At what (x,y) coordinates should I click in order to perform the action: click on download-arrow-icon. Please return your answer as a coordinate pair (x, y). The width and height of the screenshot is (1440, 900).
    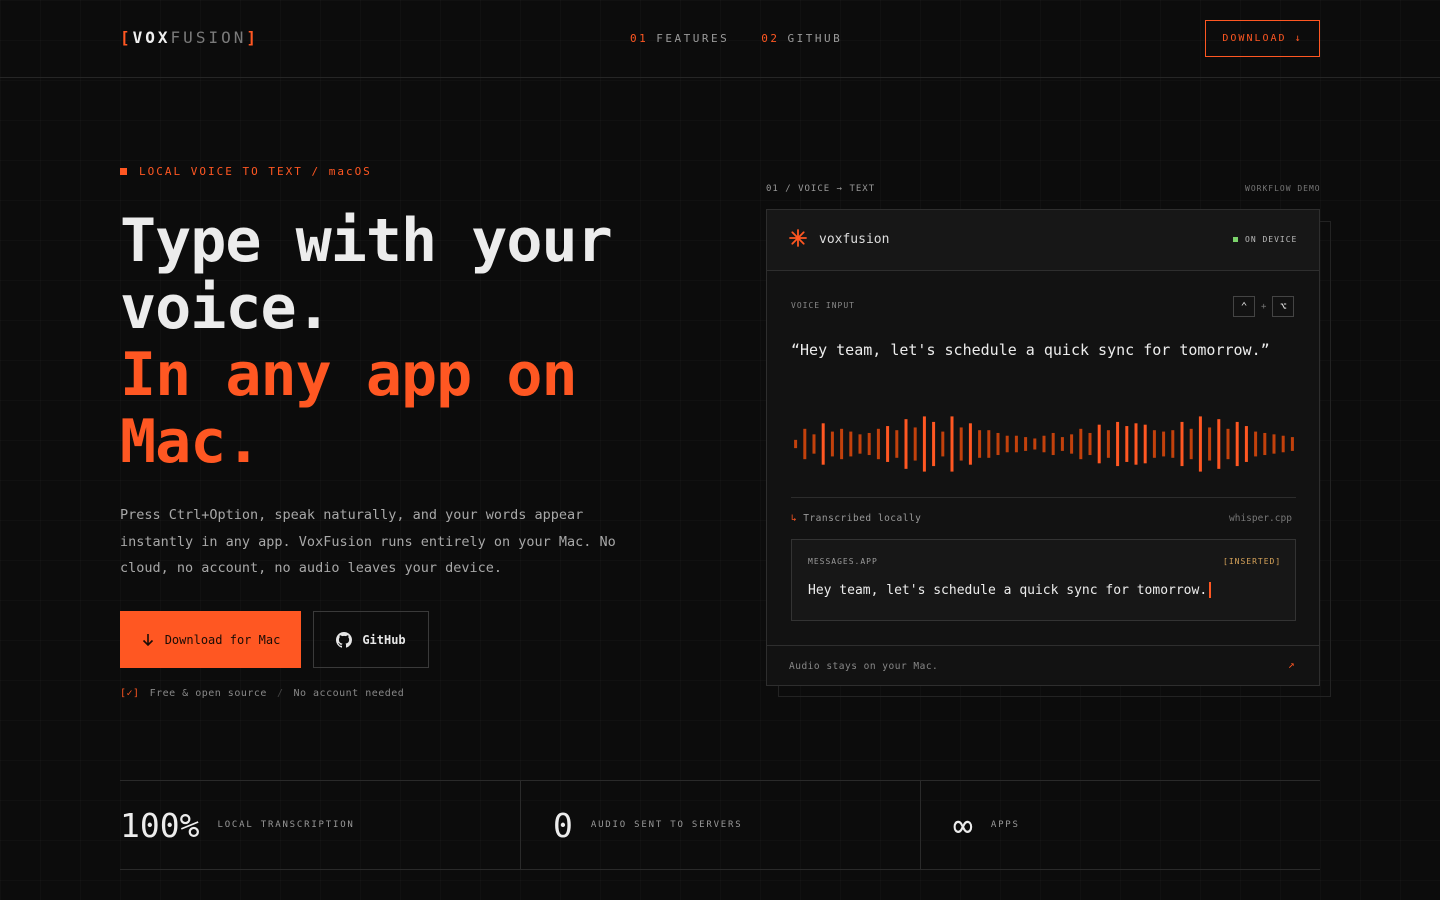
    Looking at the image, I should click on (147, 639).